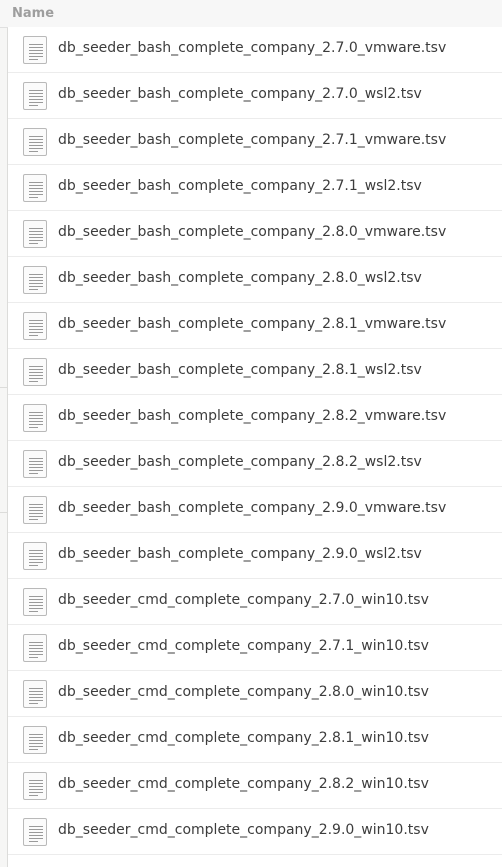  Describe the element at coordinates (33, 13) in the screenshot. I see `name-column-header: Name` at that location.